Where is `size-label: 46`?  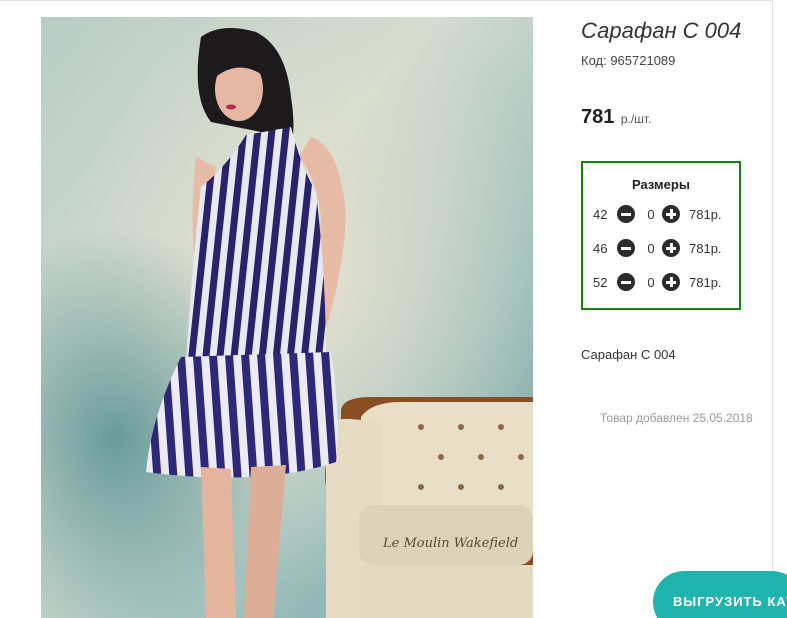 size-label: 46 is located at coordinates (600, 248).